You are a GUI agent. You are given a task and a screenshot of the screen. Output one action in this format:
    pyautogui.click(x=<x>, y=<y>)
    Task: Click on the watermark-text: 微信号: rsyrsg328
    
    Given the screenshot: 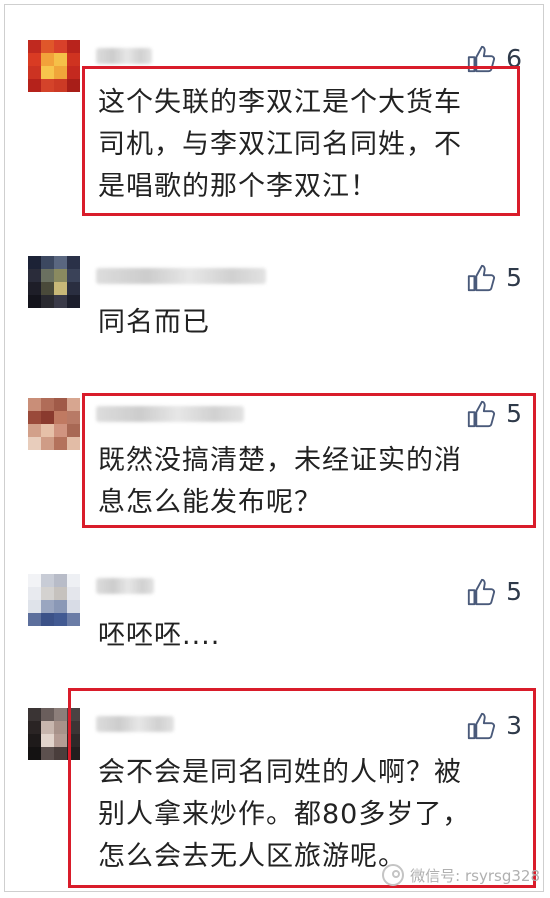 What is the action you would take?
    pyautogui.click(x=475, y=875)
    